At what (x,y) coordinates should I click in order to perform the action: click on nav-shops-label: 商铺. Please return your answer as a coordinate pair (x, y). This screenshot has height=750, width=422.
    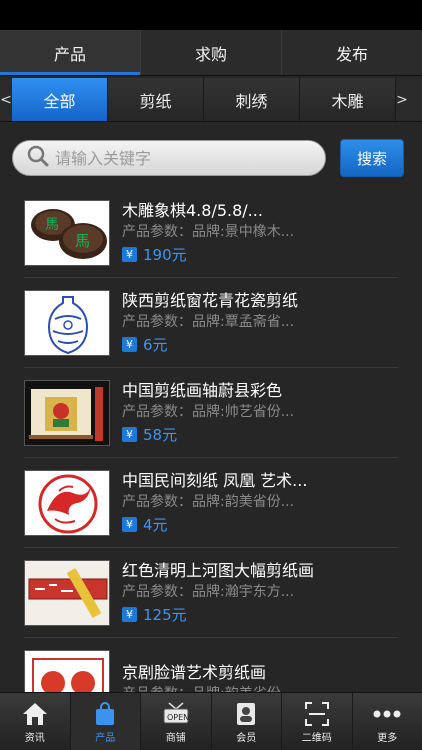
    Looking at the image, I should click on (175, 738).